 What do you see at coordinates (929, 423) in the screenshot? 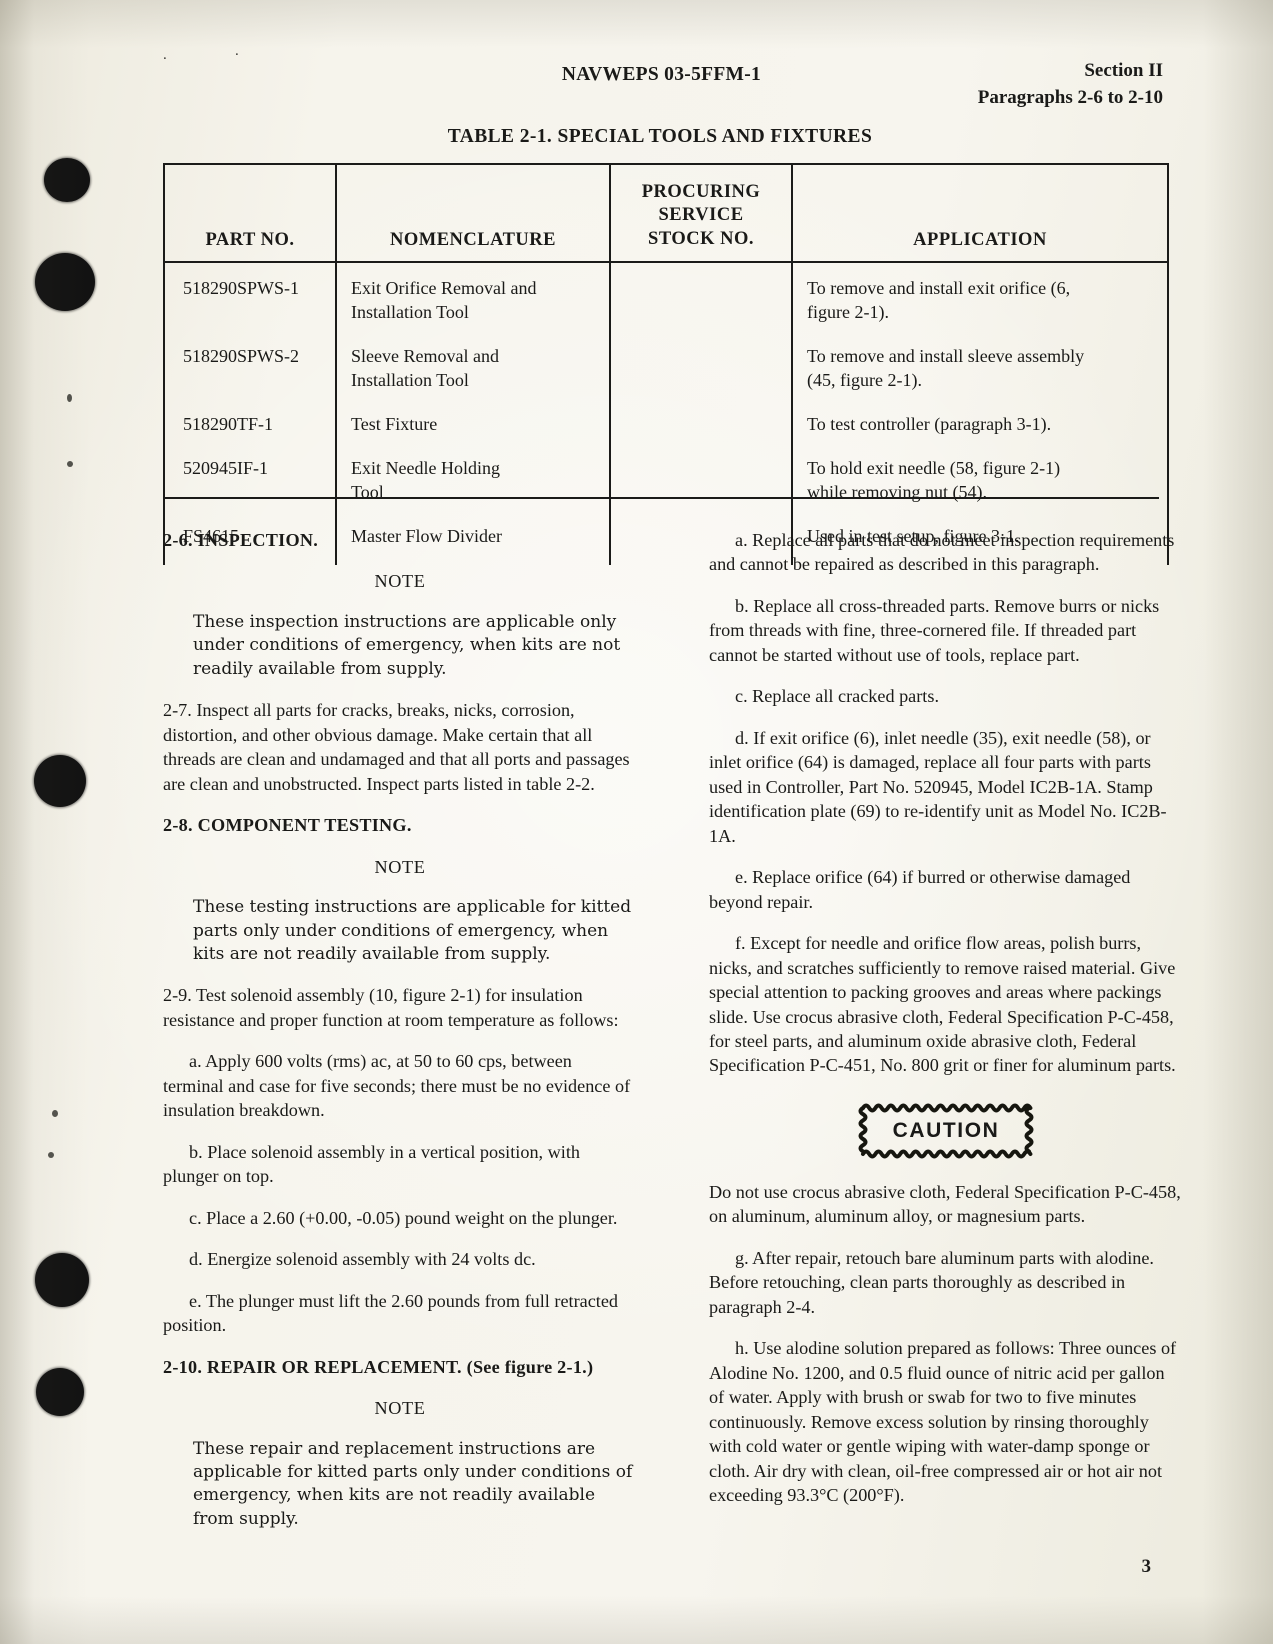
I see `application-line-1: To test controller (paragraph 3-1).` at bounding box center [929, 423].